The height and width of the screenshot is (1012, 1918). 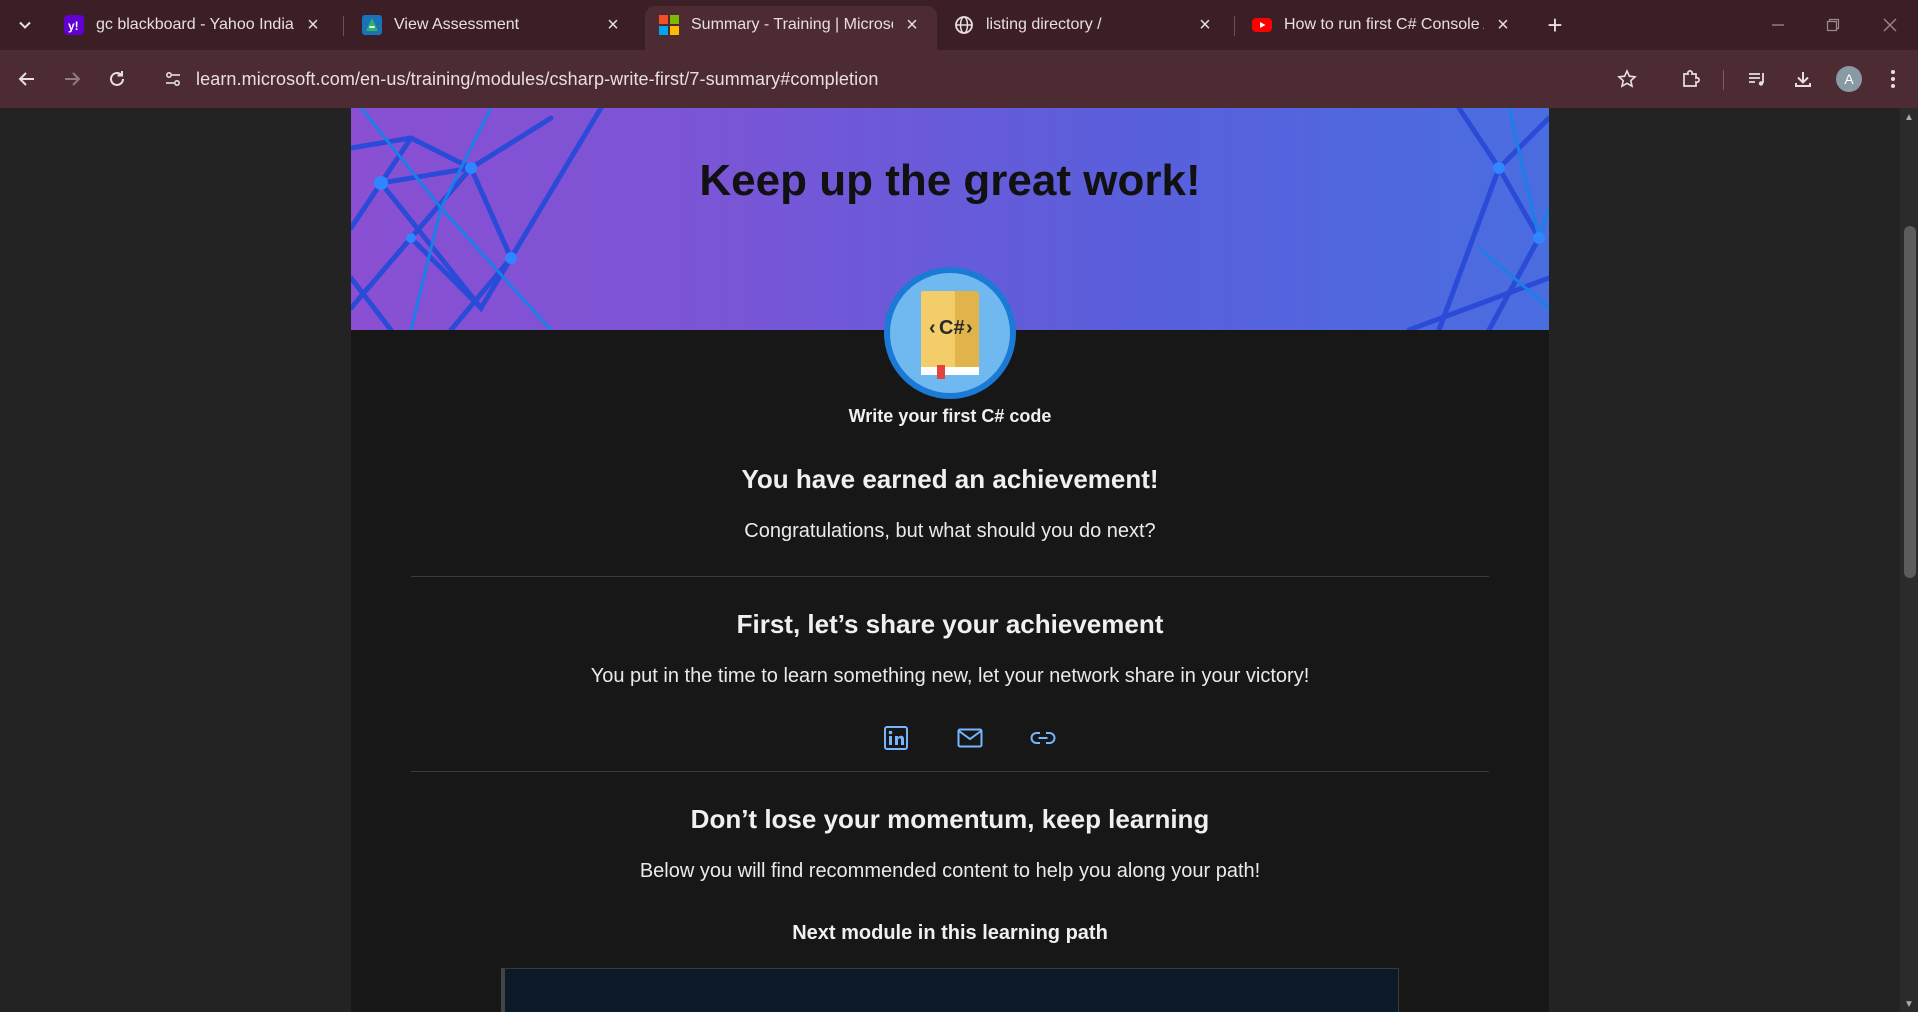 I want to click on link-icon, so click(x=1043, y=738).